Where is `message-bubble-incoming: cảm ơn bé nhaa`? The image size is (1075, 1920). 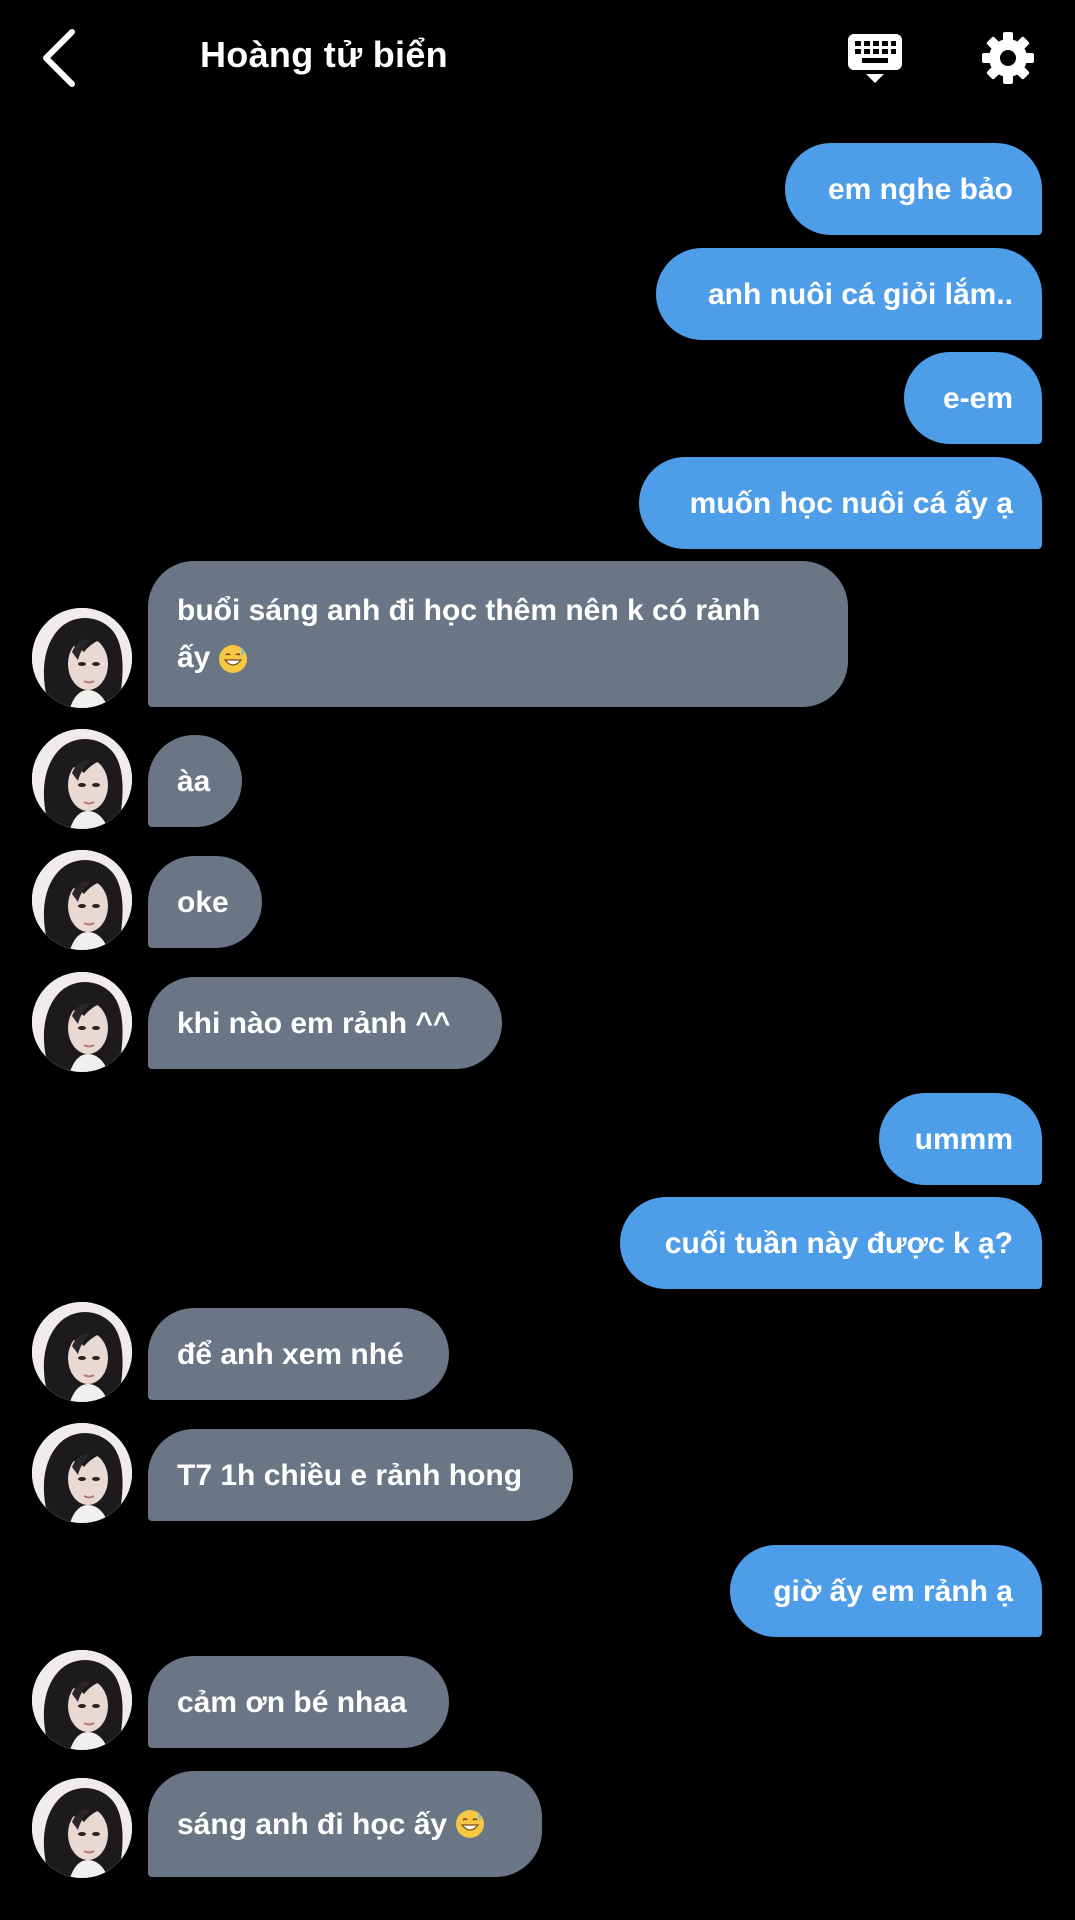
message-bubble-incoming: cảm ơn bé nhaa is located at coordinates (298, 1702).